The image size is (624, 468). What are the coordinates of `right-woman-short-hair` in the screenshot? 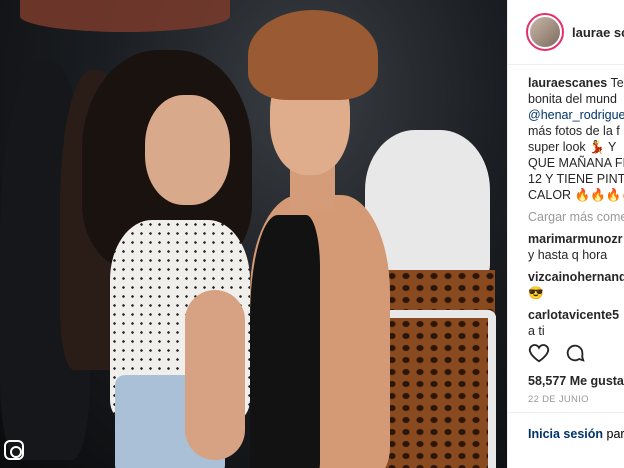 It's located at (313, 55).